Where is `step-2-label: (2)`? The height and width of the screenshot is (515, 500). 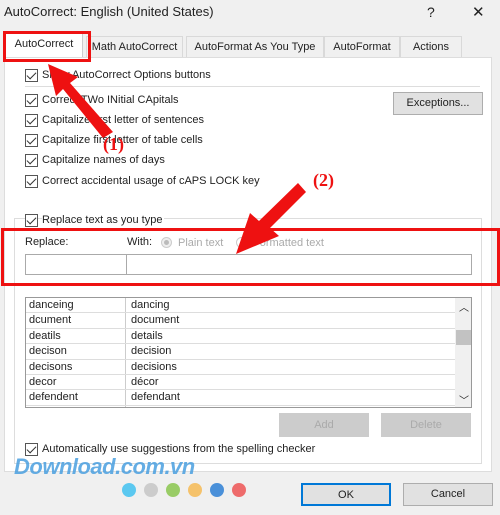 step-2-label: (2) is located at coordinates (323, 180).